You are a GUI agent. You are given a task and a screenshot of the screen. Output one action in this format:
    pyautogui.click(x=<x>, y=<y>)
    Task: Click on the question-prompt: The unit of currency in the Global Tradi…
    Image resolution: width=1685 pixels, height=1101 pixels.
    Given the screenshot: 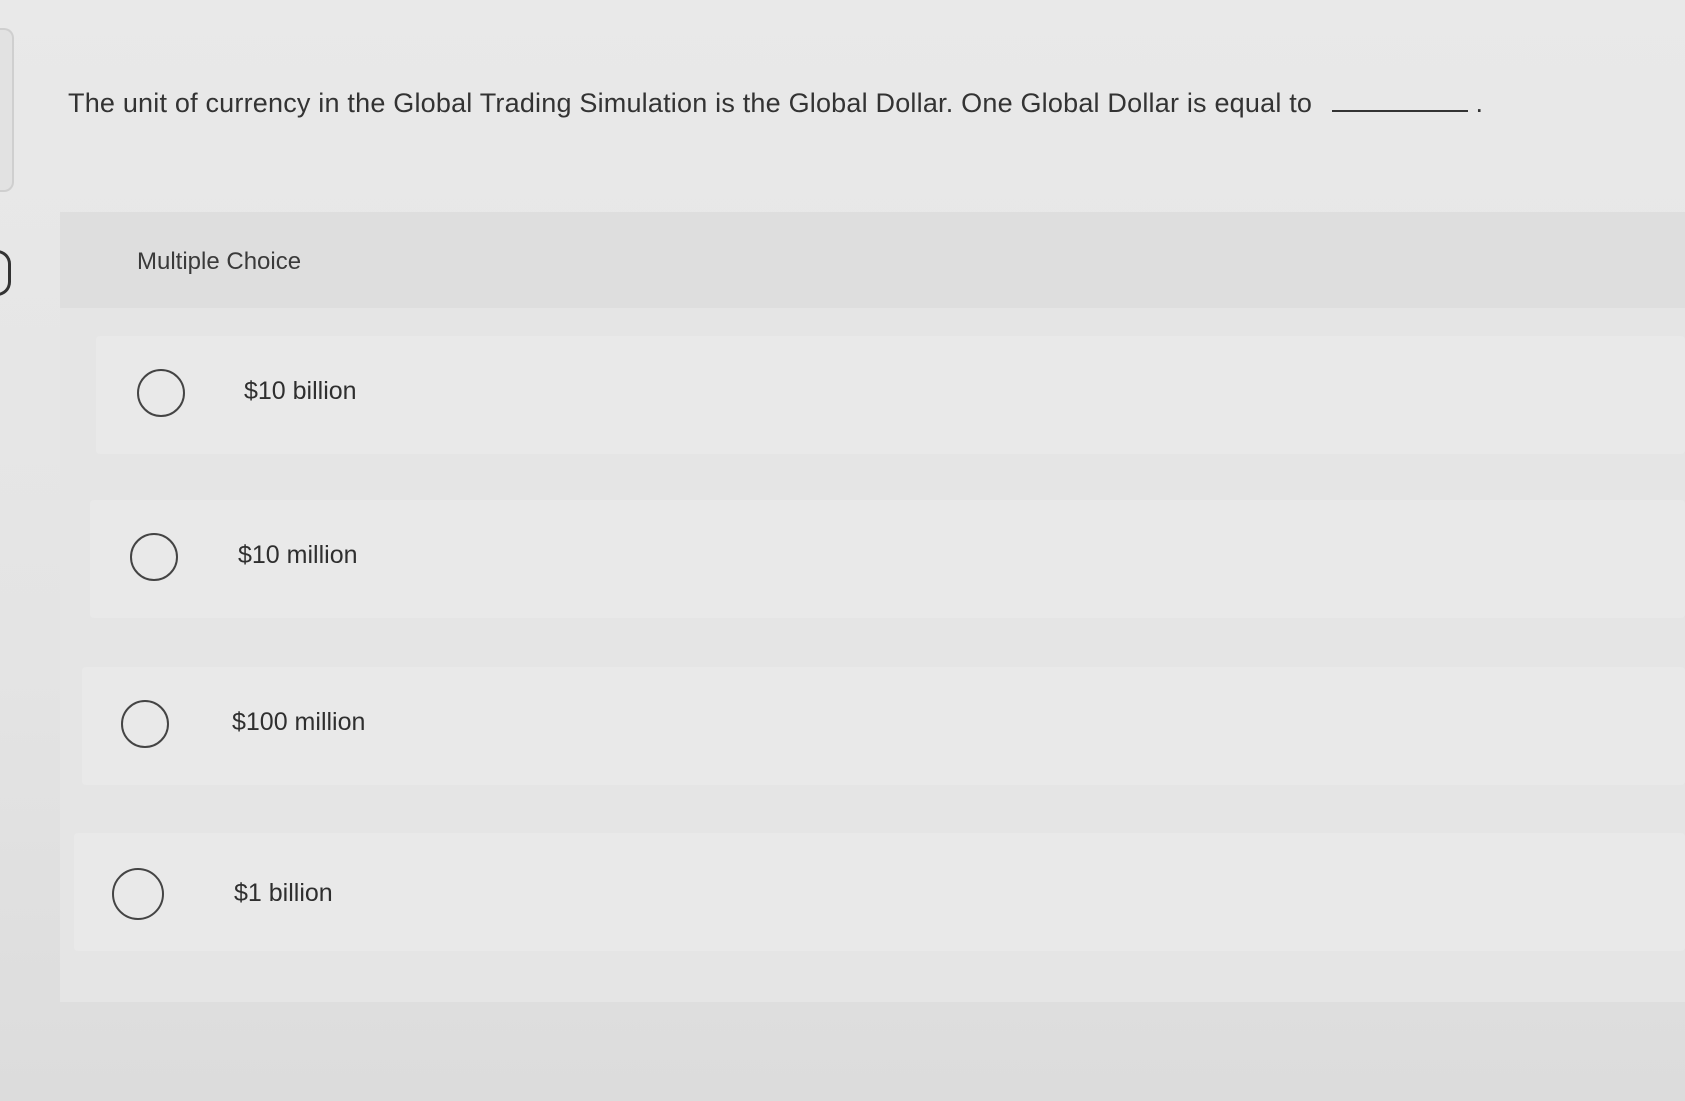 What is the action you would take?
    pyautogui.click(x=788, y=103)
    